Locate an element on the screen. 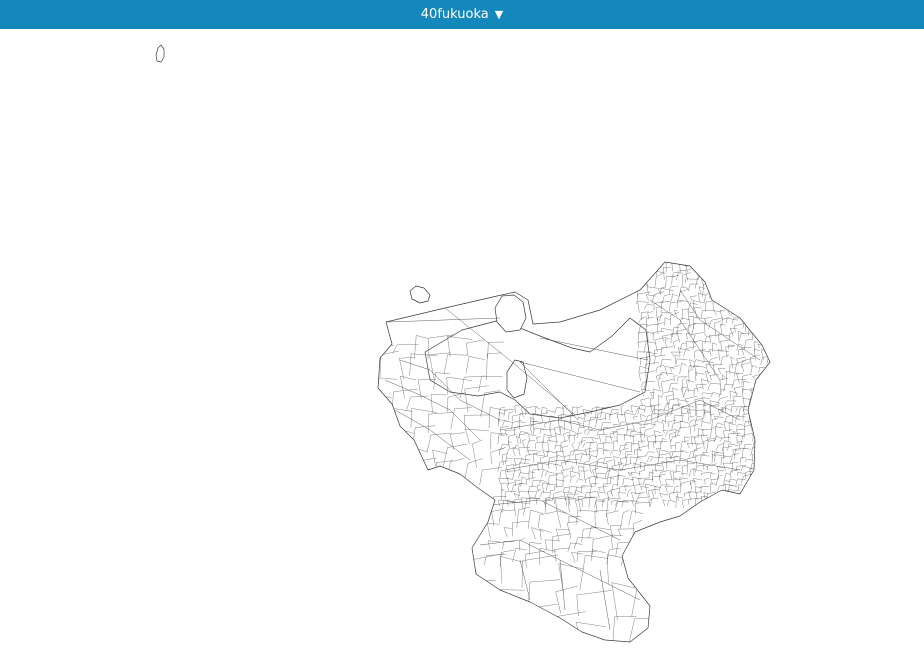 The width and height of the screenshot is (924, 660). island-nokonoshima is located at coordinates (420, 294).